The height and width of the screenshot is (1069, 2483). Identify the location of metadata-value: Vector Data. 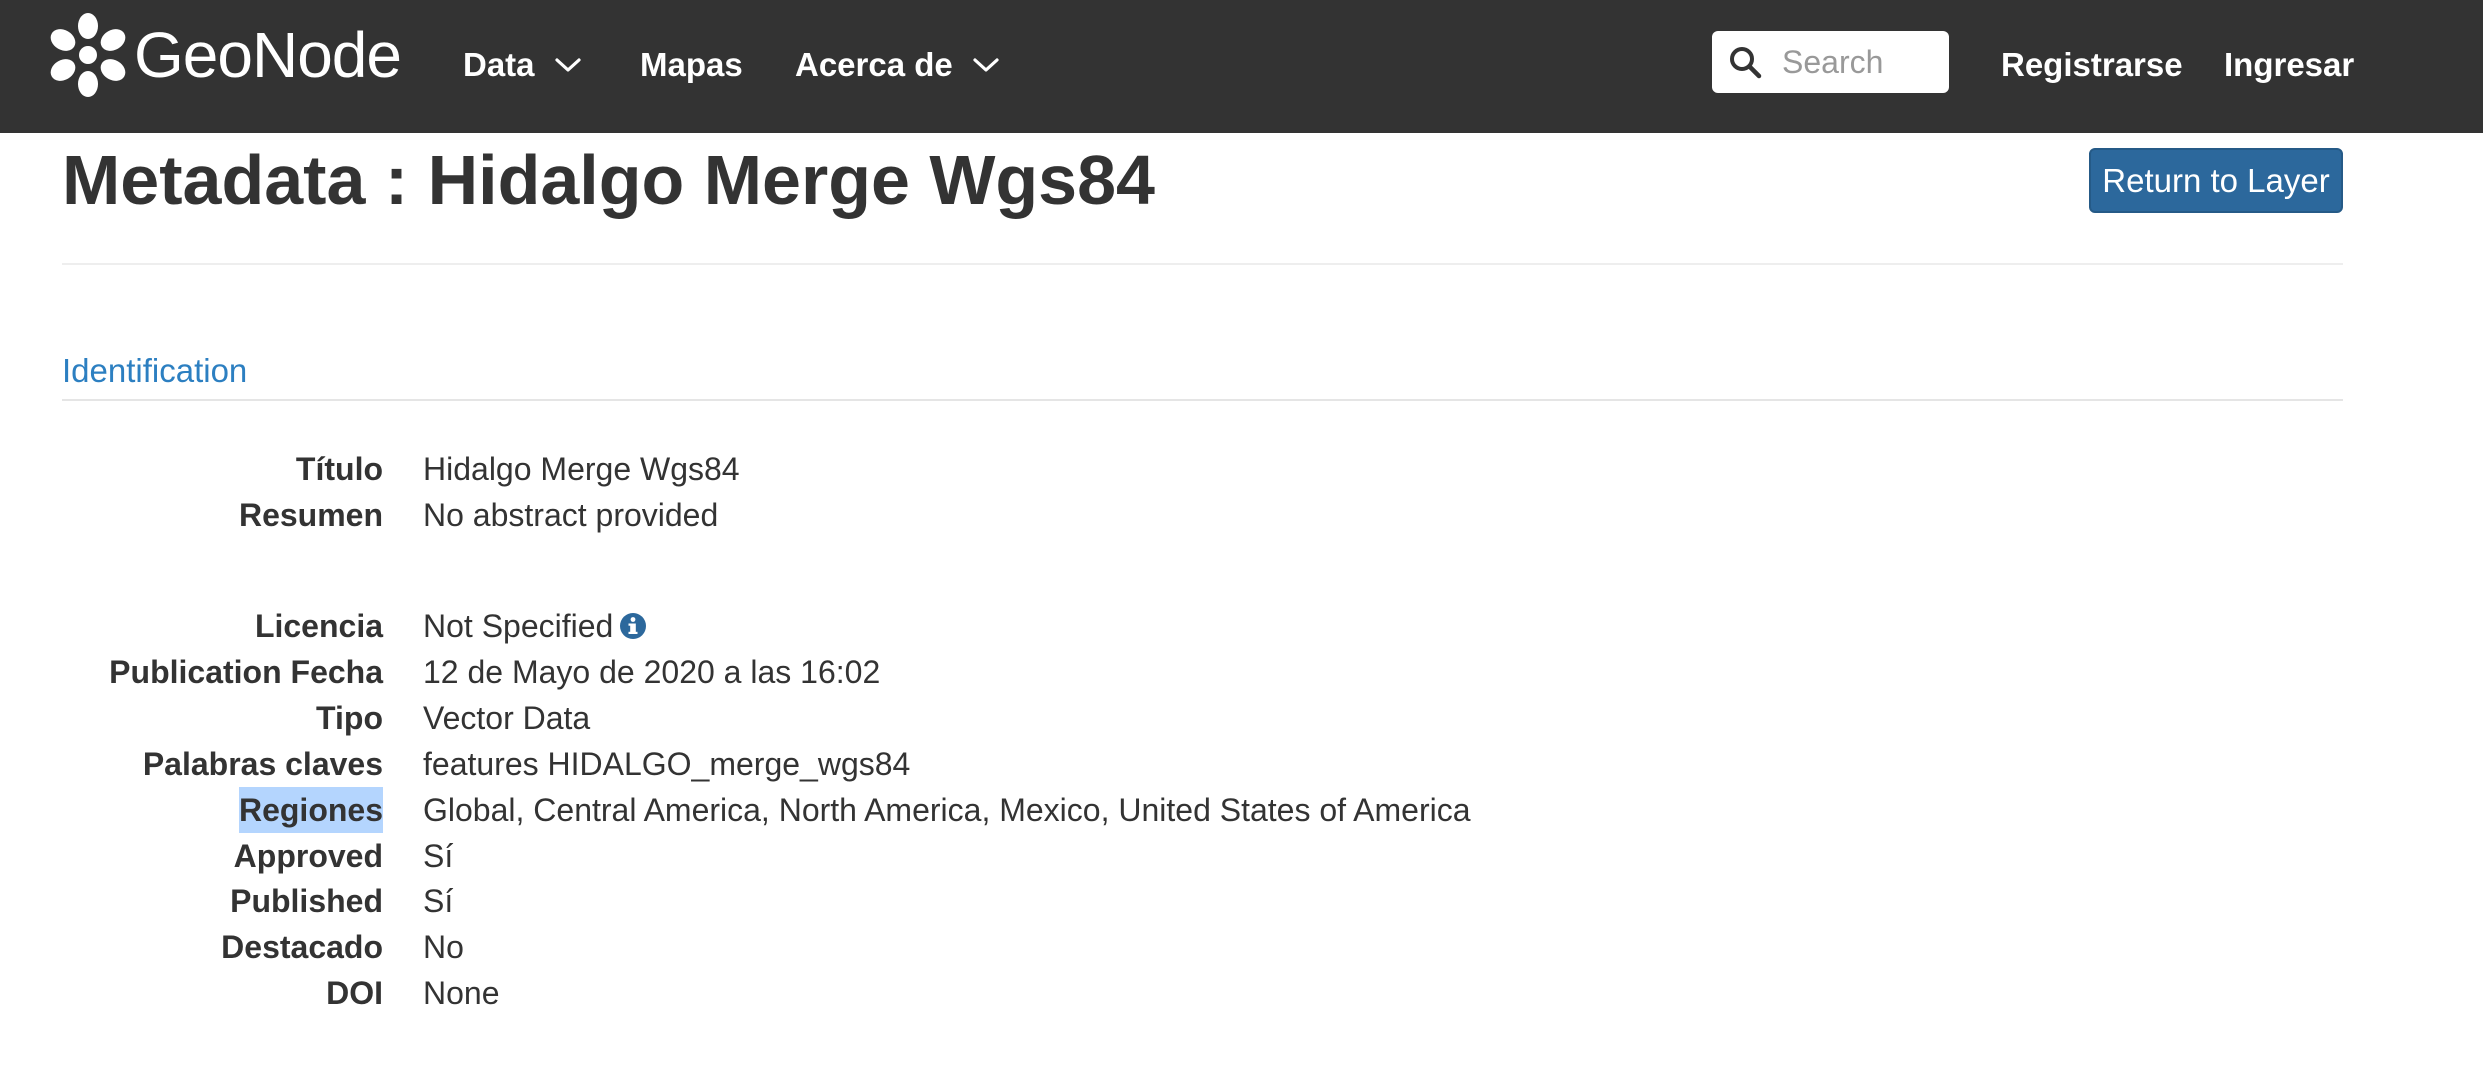
(506, 718).